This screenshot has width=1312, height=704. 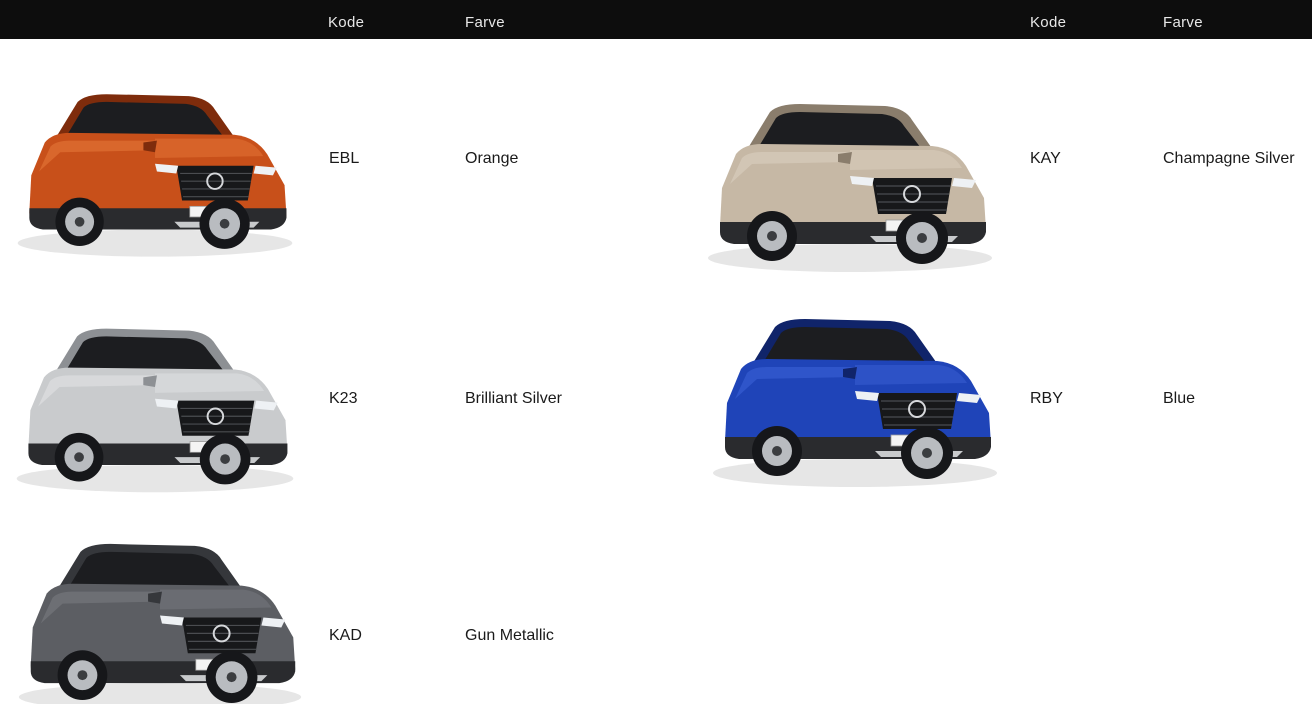 What do you see at coordinates (1048, 22) in the screenshot?
I see `header-code-right: Kode` at bounding box center [1048, 22].